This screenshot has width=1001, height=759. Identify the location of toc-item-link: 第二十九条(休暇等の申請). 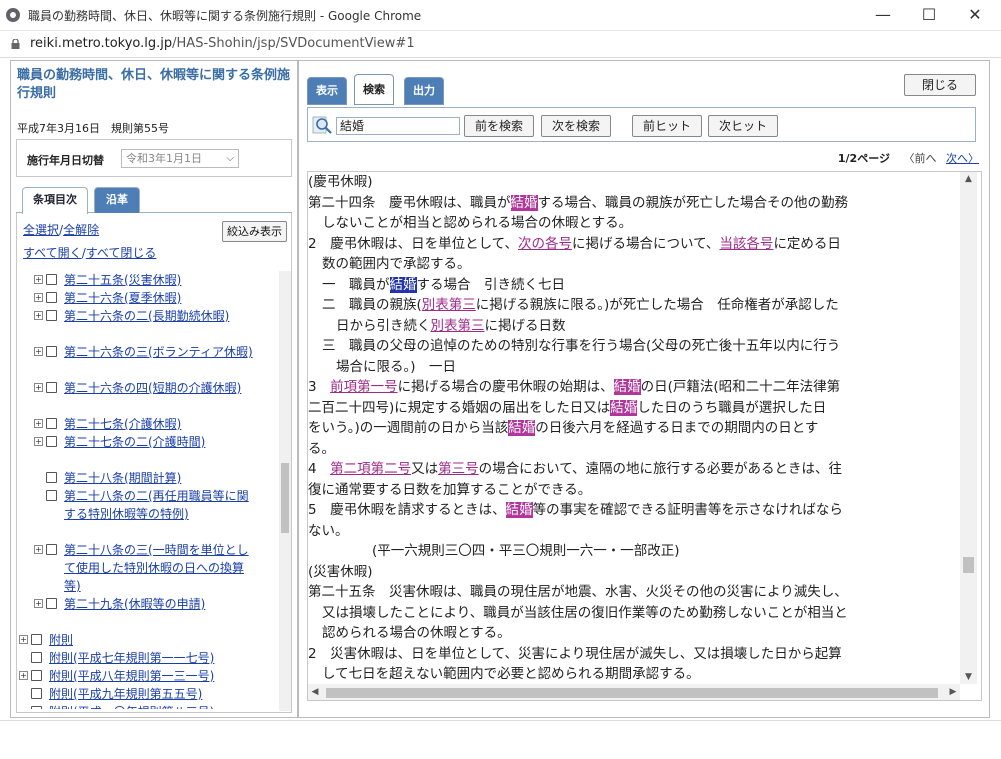
(159, 604).